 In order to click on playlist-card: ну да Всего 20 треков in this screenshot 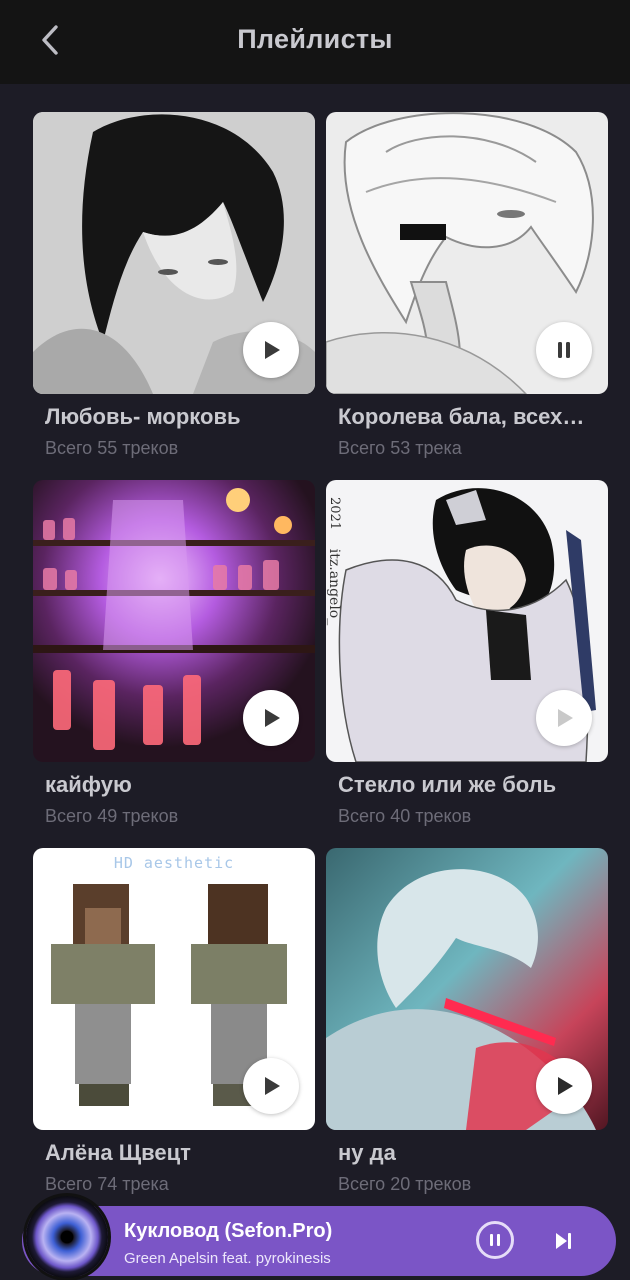, I will do `click(467, 1021)`.